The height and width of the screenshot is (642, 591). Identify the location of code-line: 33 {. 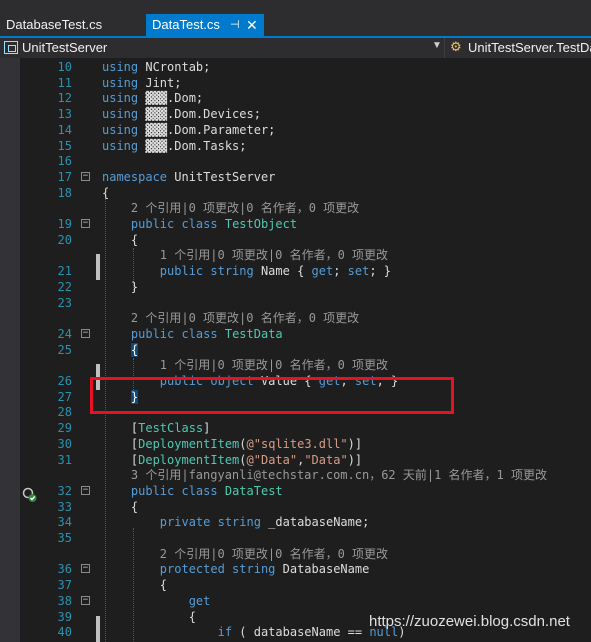
(305, 507).